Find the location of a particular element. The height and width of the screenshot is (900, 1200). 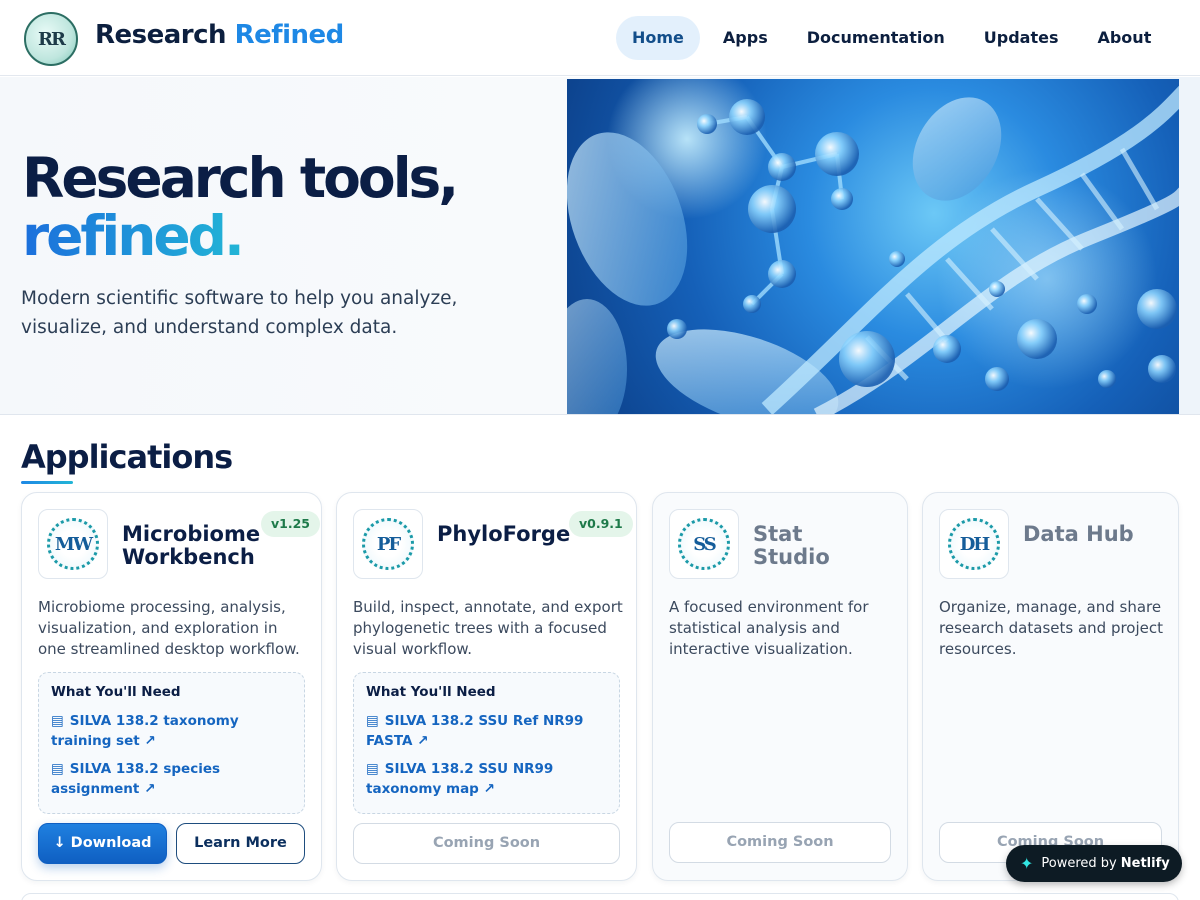

main-nav: Home Apps Documentation Updates About is located at coordinates (895, 38).